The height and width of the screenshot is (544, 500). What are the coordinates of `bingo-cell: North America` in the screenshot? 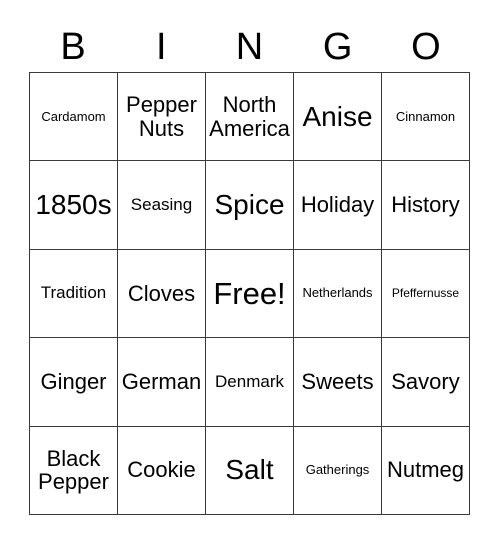 It's located at (250, 117).